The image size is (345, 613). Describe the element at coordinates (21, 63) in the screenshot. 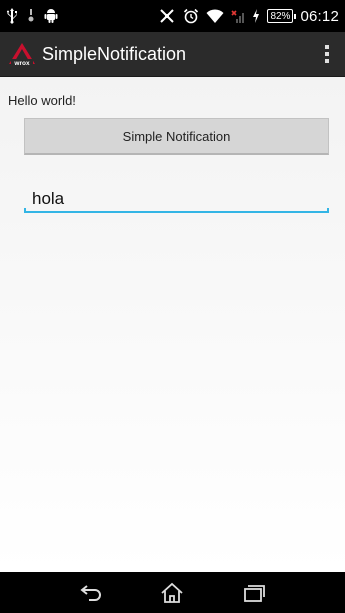

I see `svg-text: wrox` at that location.